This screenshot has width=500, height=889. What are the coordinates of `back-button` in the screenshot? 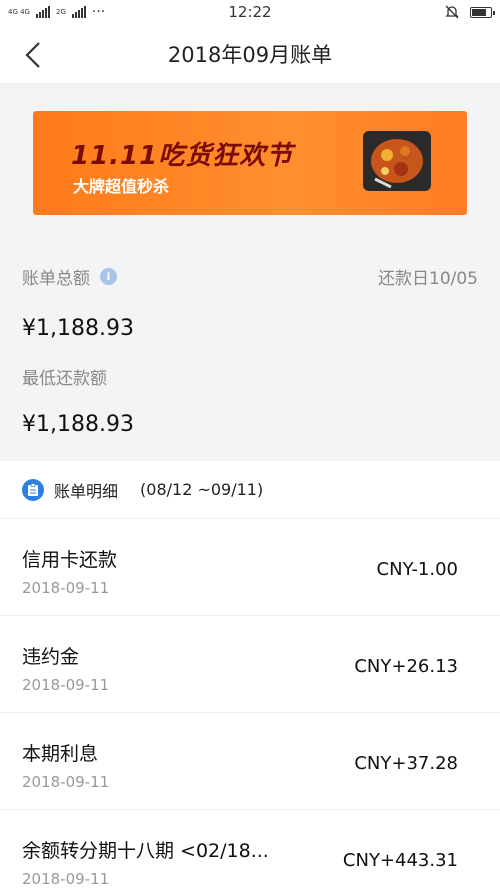 It's located at (33, 55).